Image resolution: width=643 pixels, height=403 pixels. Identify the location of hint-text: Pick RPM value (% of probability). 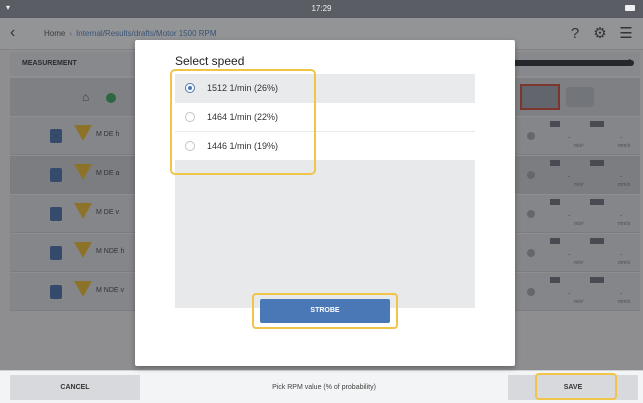
(324, 387).